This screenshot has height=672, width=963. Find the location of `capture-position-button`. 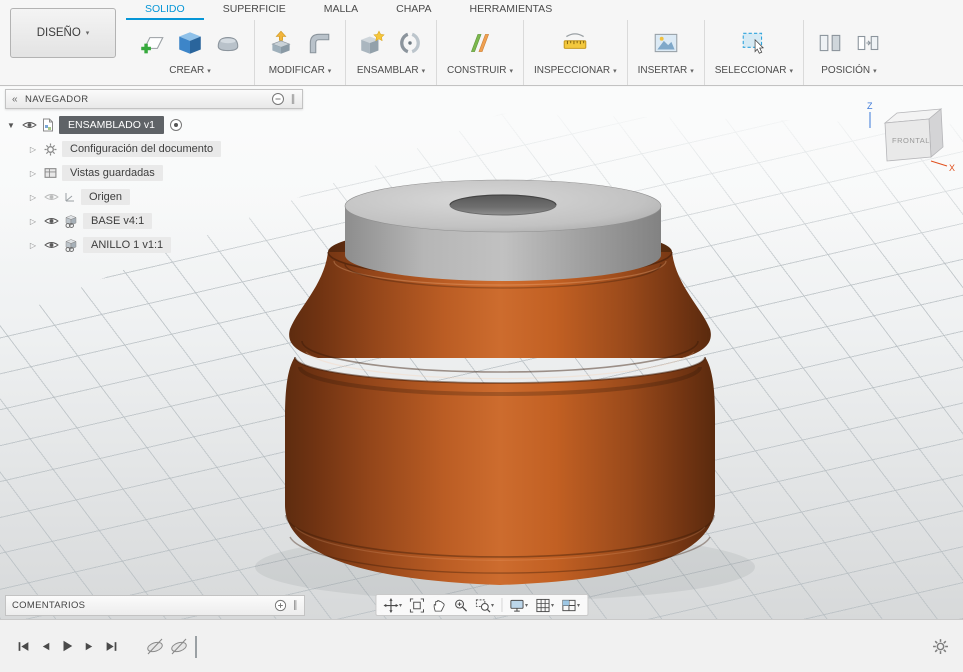

capture-position-button is located at coordinates (830, 43).